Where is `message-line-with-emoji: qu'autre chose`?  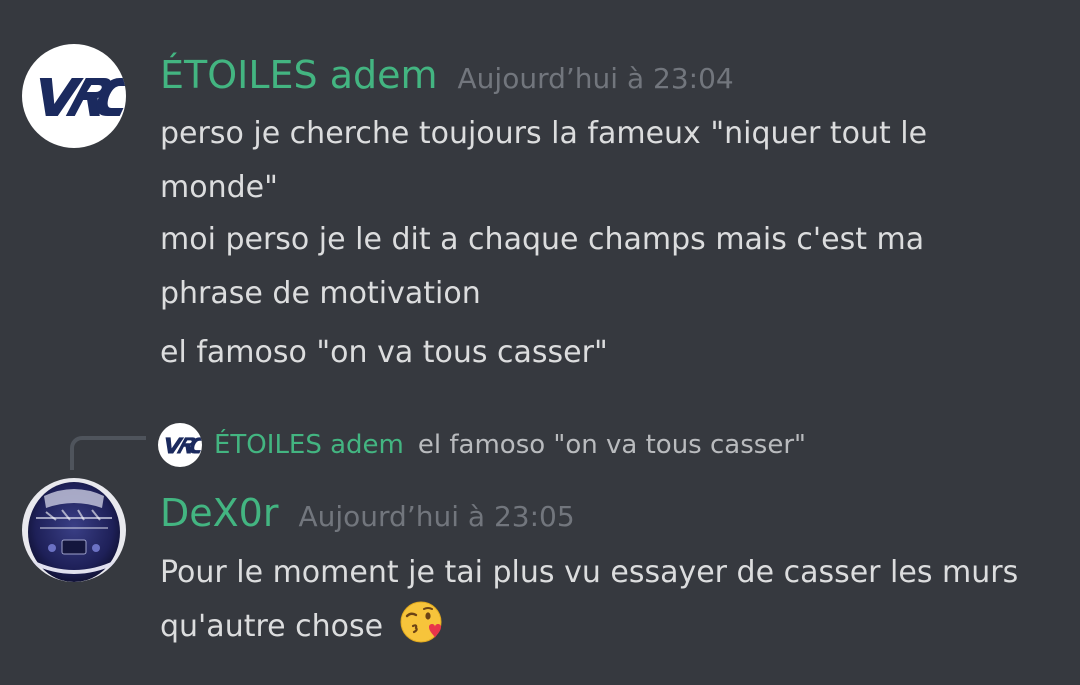 message-line-with-emoji: qu'autre chose is located at coordinates (301, 631).